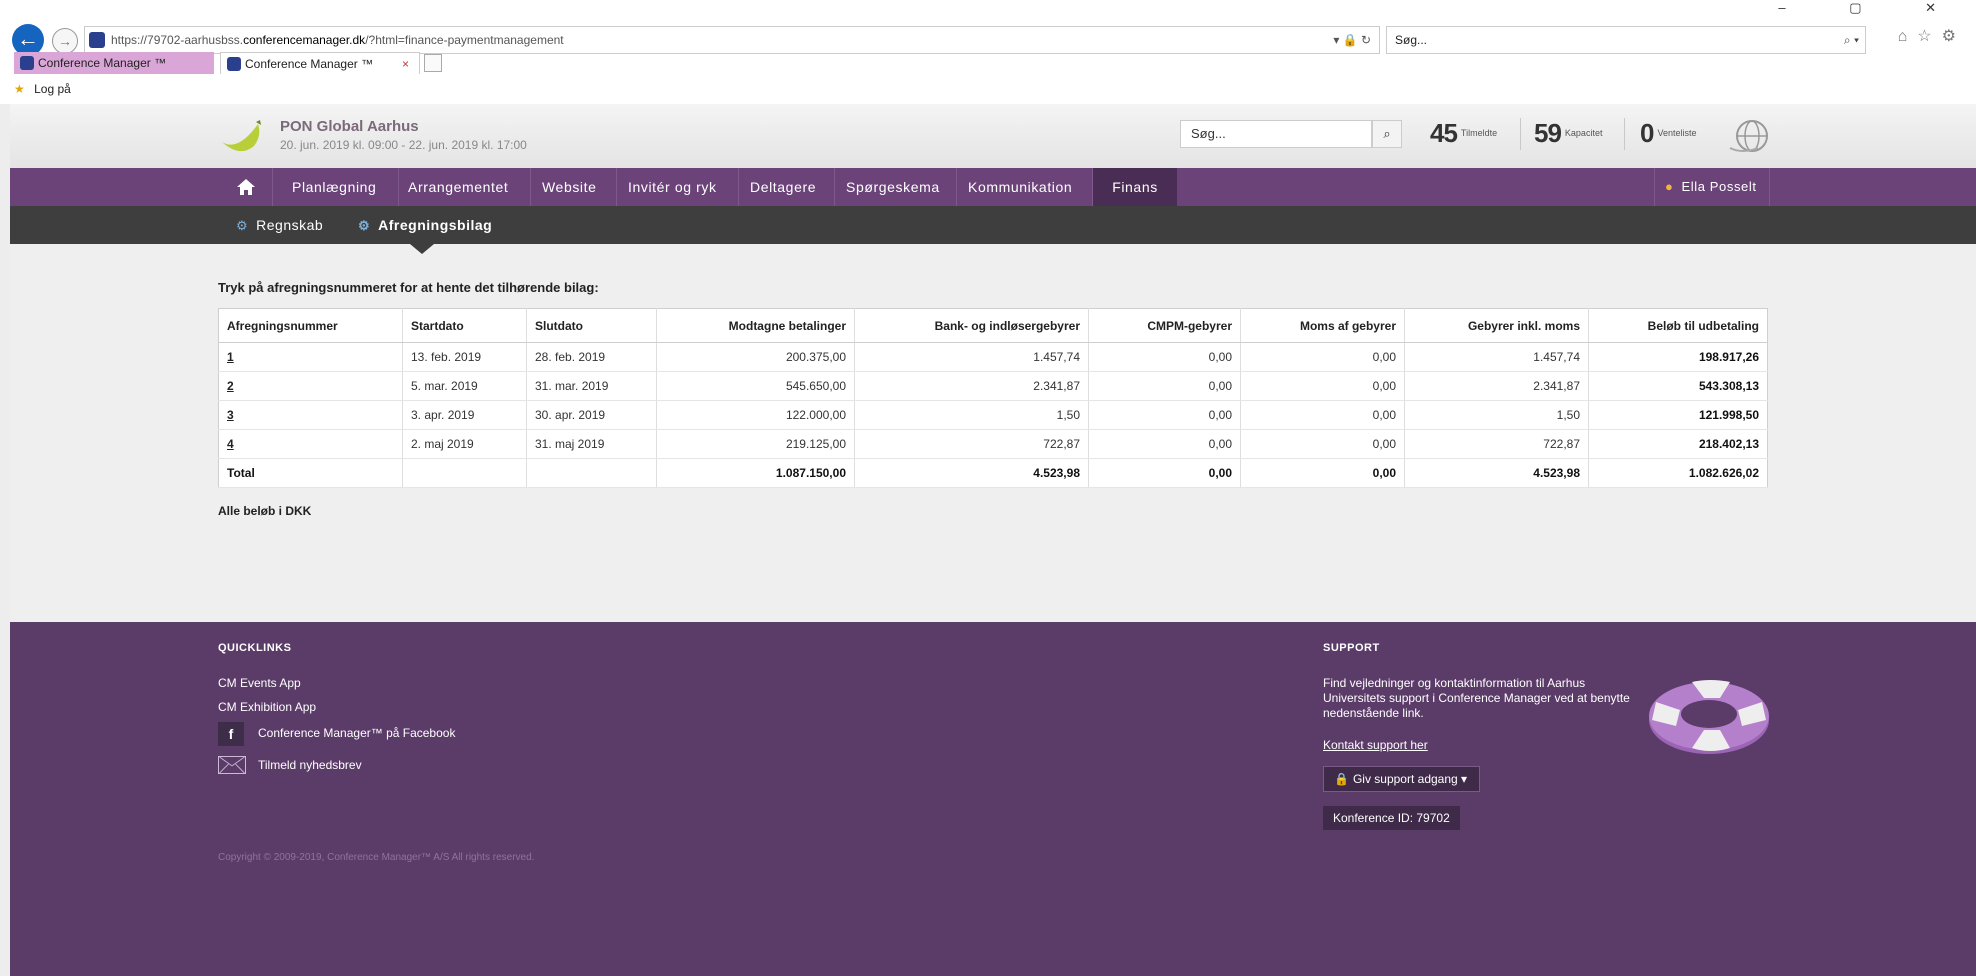 The image size is (1976, 976). I want to click on cell-startdato: 5. mar. 2019, so click(464, 386).